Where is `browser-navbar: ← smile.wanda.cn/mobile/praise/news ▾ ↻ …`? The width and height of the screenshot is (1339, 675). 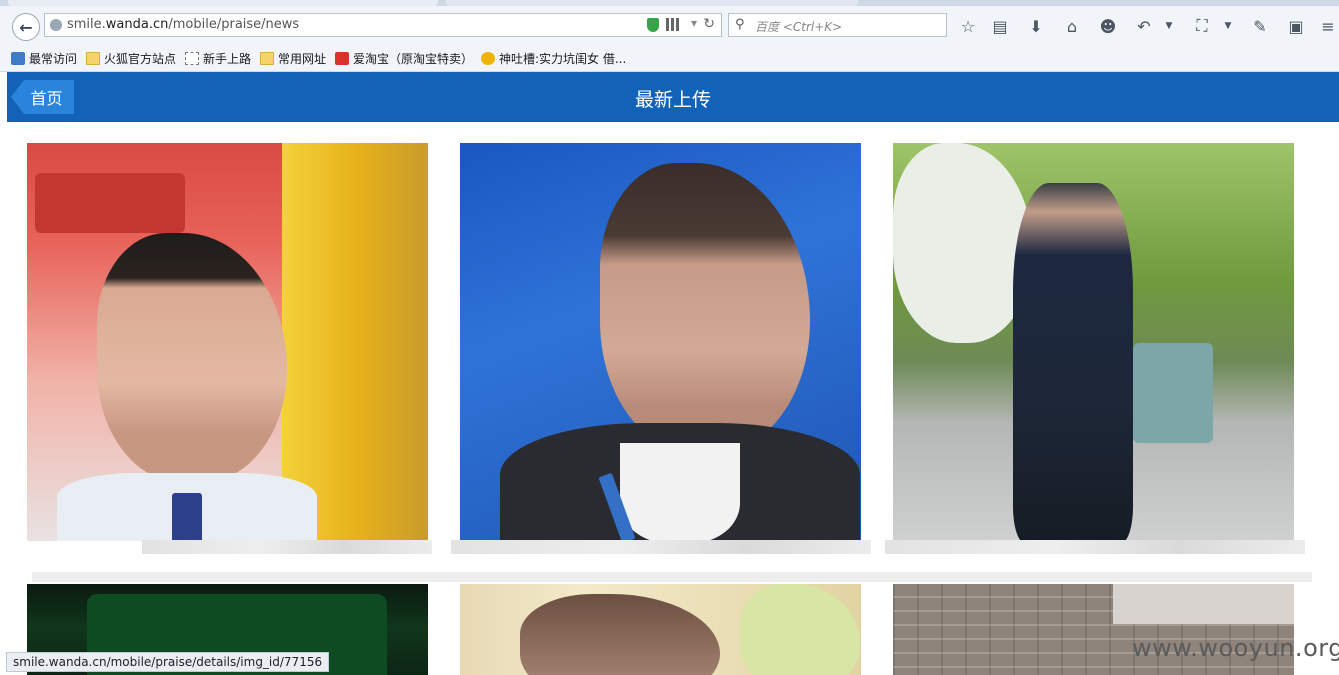
browser-navbar: ← smile.wanda.cn/mobile/praise/news ▾ ↻ … is located at coordinates (669, 26).